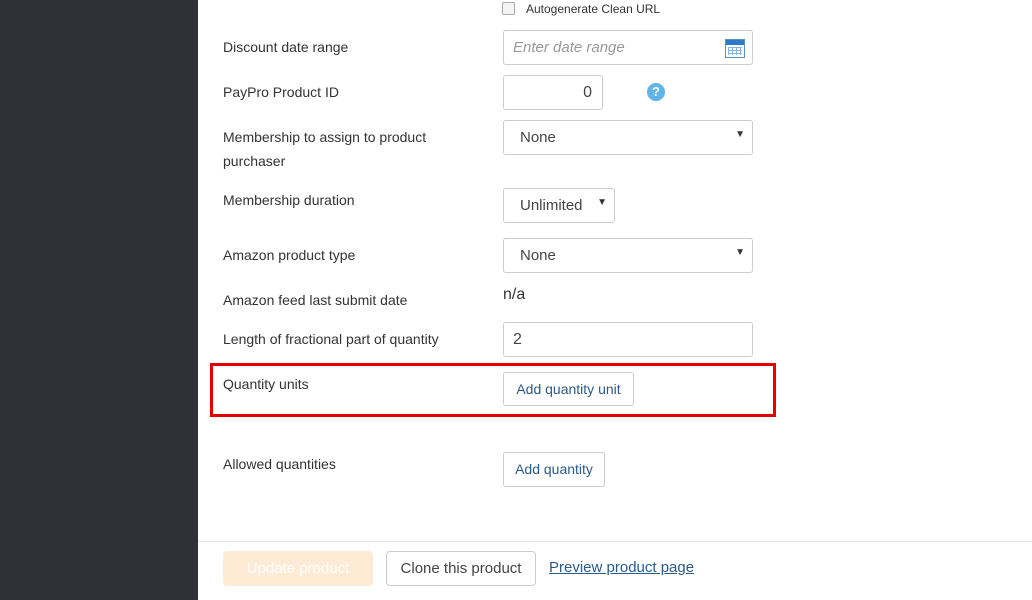 Image resolution: width=1032 pixels, height=600 pixels. I want to click on clone-product-button: Clone this product, so click(461, 568).